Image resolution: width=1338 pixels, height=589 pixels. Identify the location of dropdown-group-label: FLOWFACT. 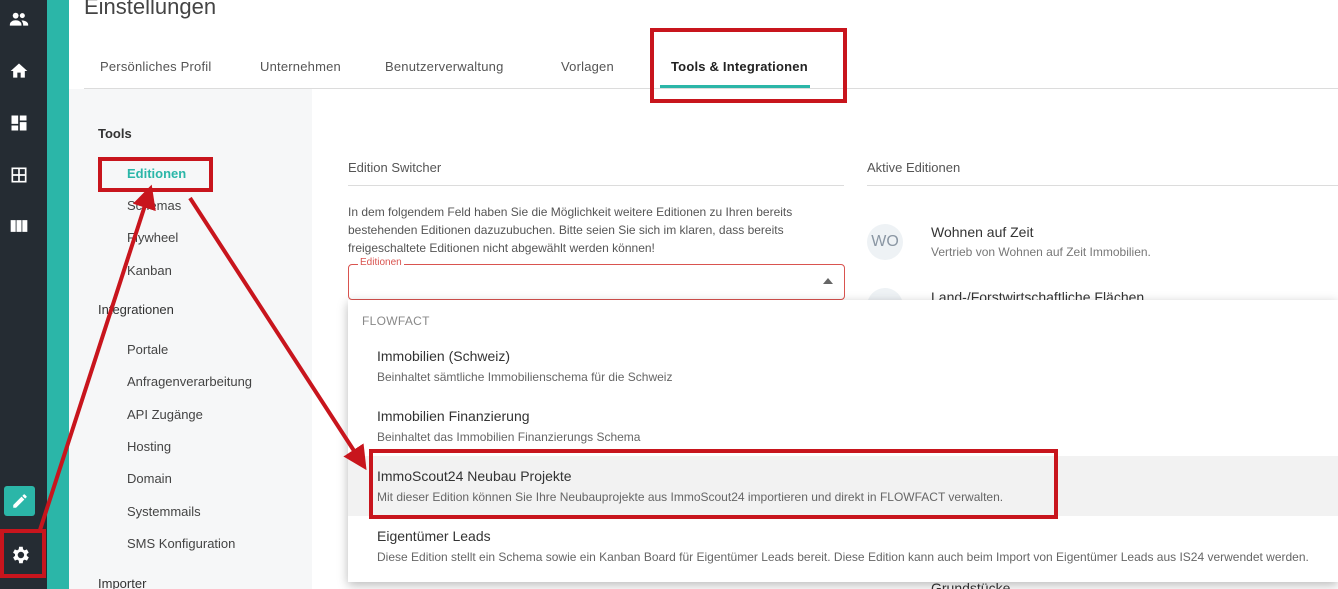
(396, 321).